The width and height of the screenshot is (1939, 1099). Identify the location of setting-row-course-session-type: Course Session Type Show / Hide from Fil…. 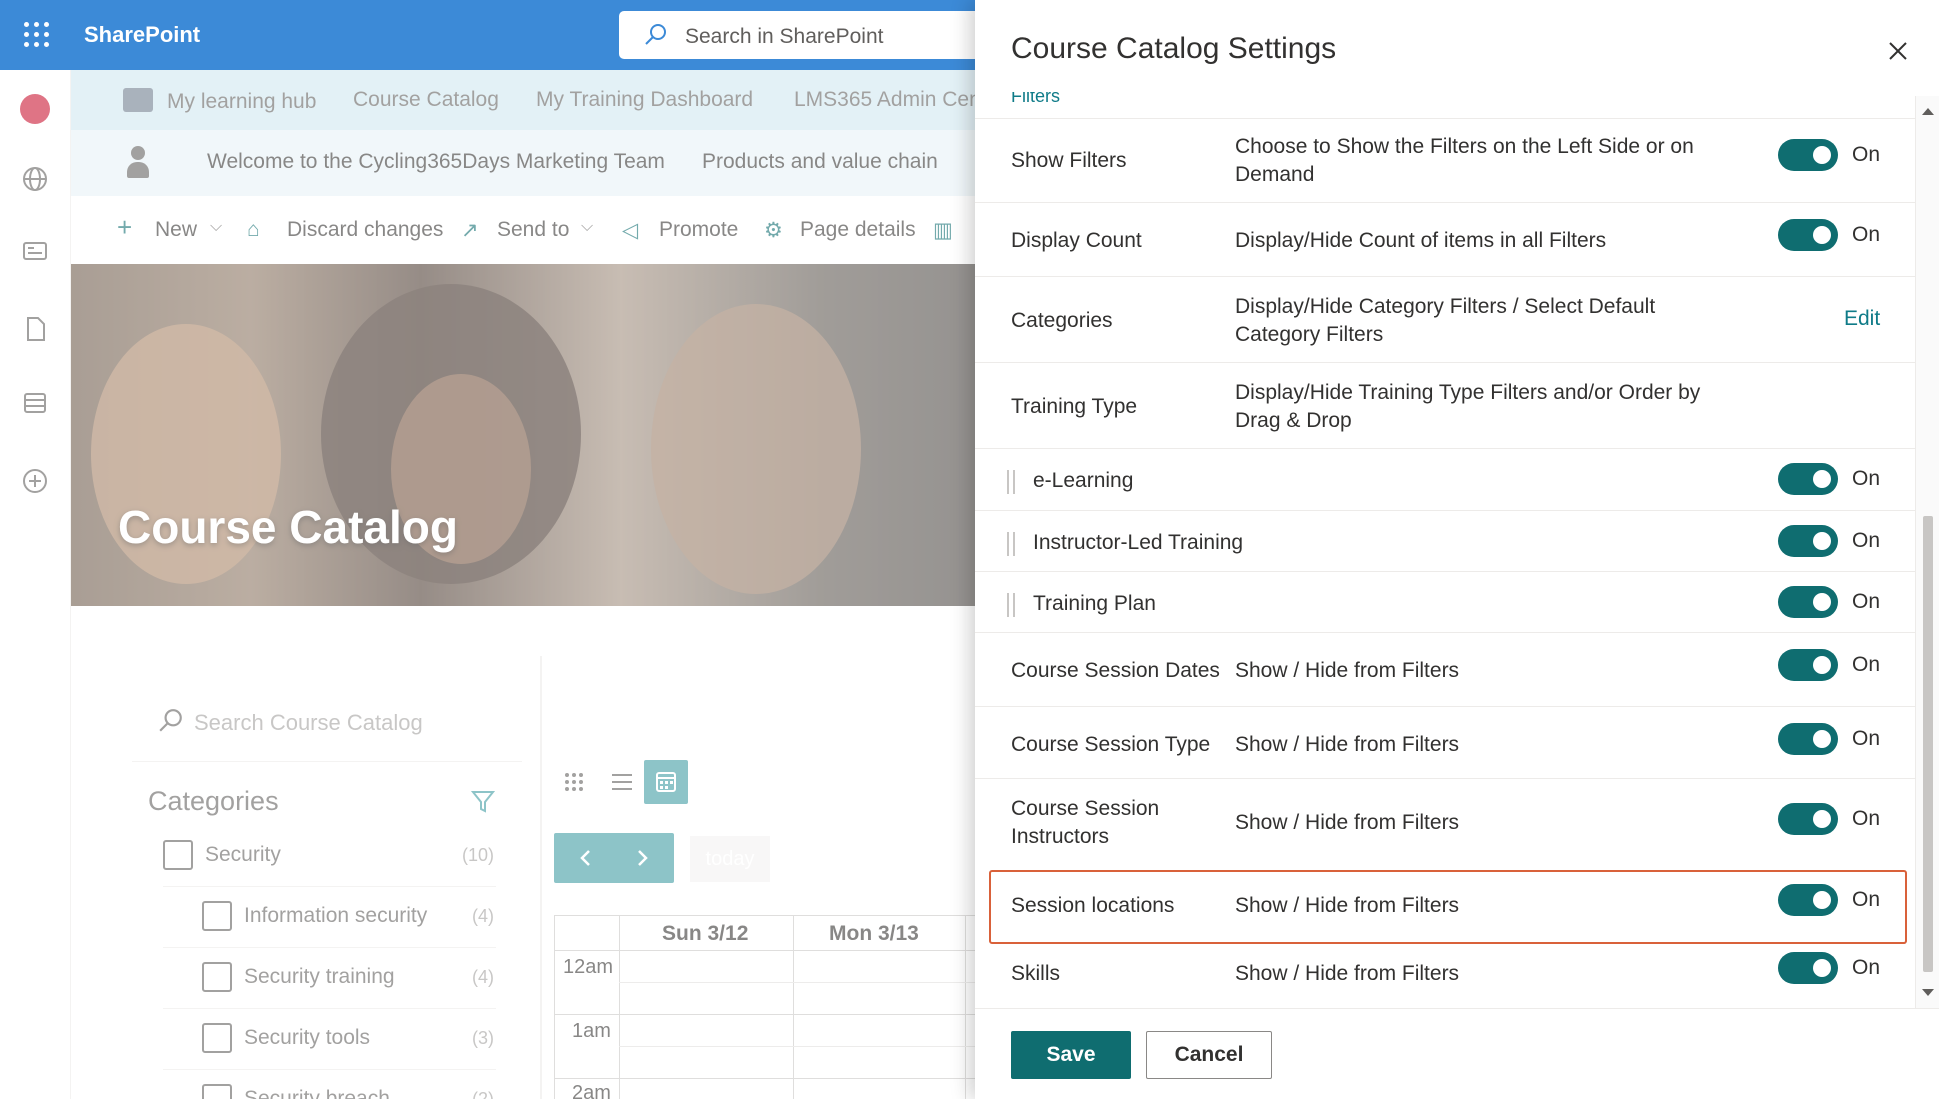
(1445, 742).